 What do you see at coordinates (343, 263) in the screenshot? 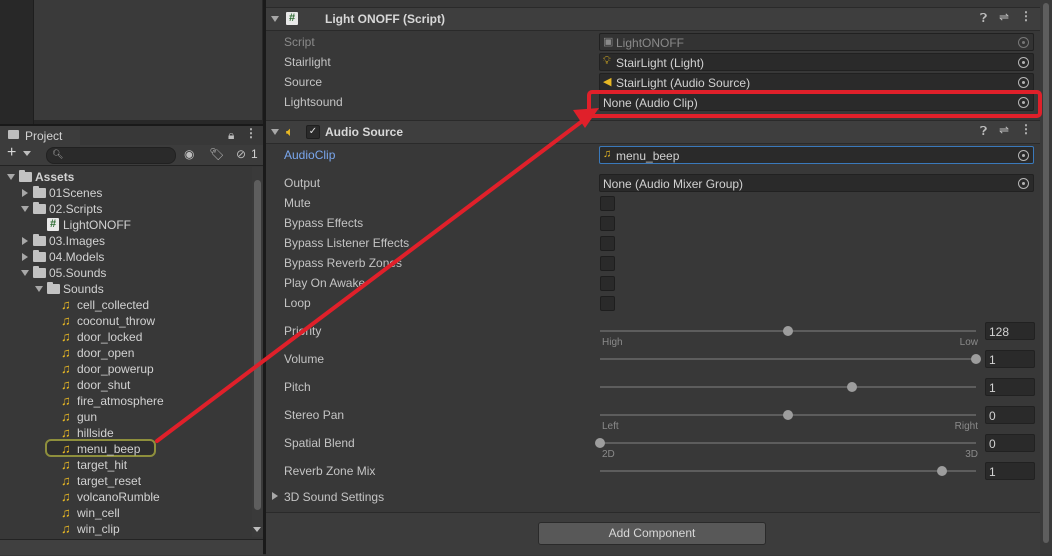
I see `toggle-label: Bypass Reverb Zones` at bounding box center [343, 263].